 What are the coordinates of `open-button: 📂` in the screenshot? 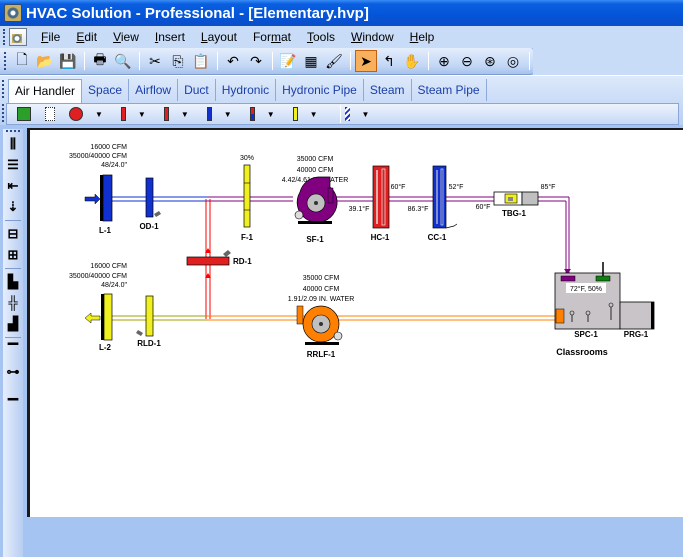 It's located at (45, 61).